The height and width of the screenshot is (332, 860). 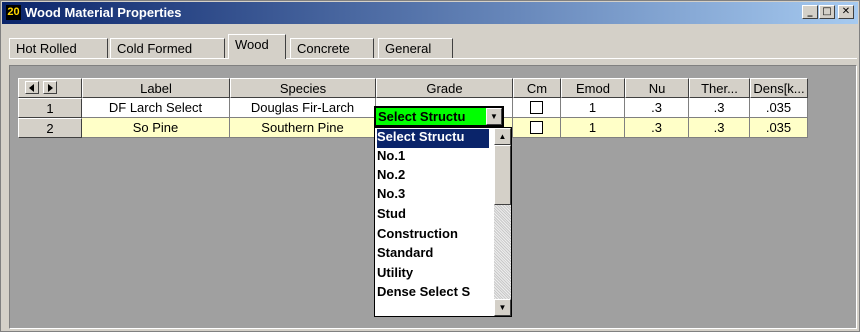 I want to click on grade-option: Stud, so click(x=433, y=215).